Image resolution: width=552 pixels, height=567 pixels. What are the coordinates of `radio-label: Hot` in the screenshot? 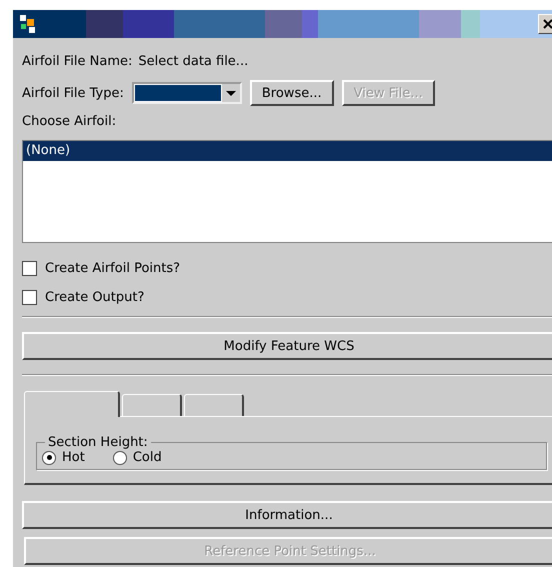 It's located at (73, 457).